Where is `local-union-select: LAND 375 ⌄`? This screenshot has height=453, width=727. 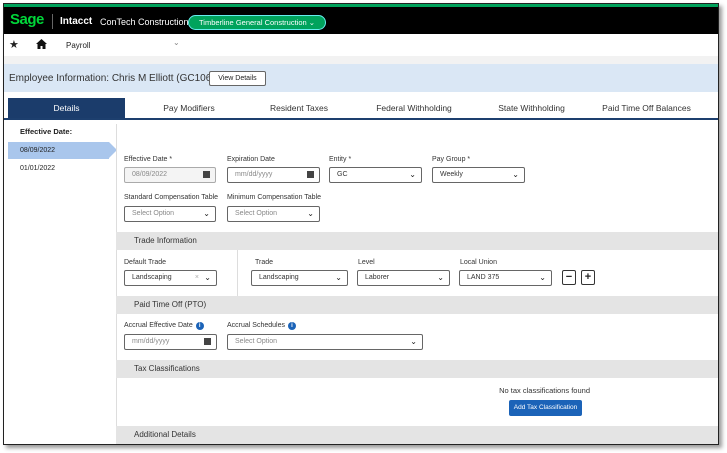
local-union-select: LAND 375 ⌄ is located at coordinates (505, 278).